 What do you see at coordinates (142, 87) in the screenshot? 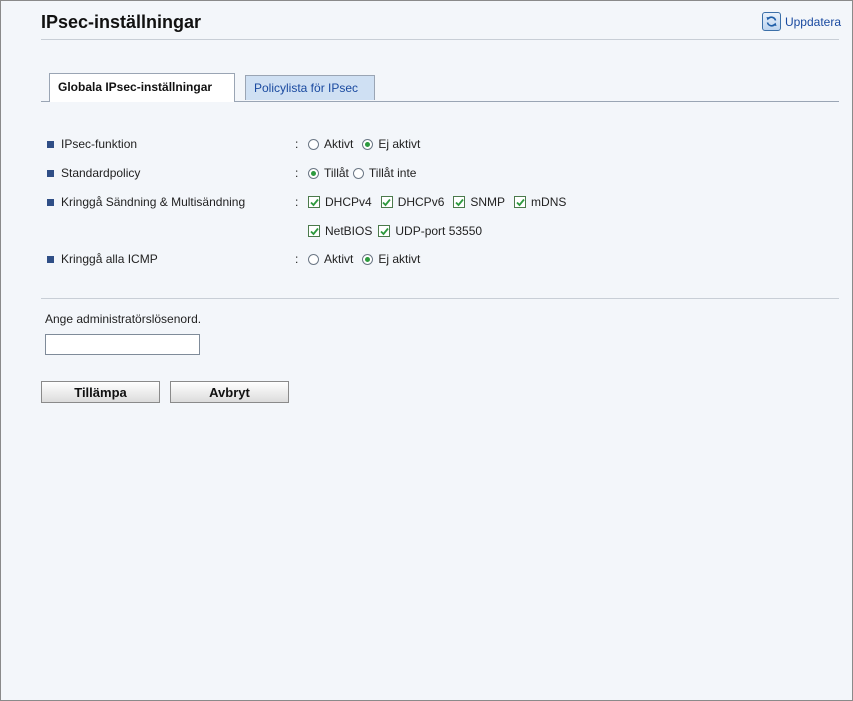
I see `tab-global-ipsec-settings: Globala IPsec-inställningar` at bounding box center [142, 87].